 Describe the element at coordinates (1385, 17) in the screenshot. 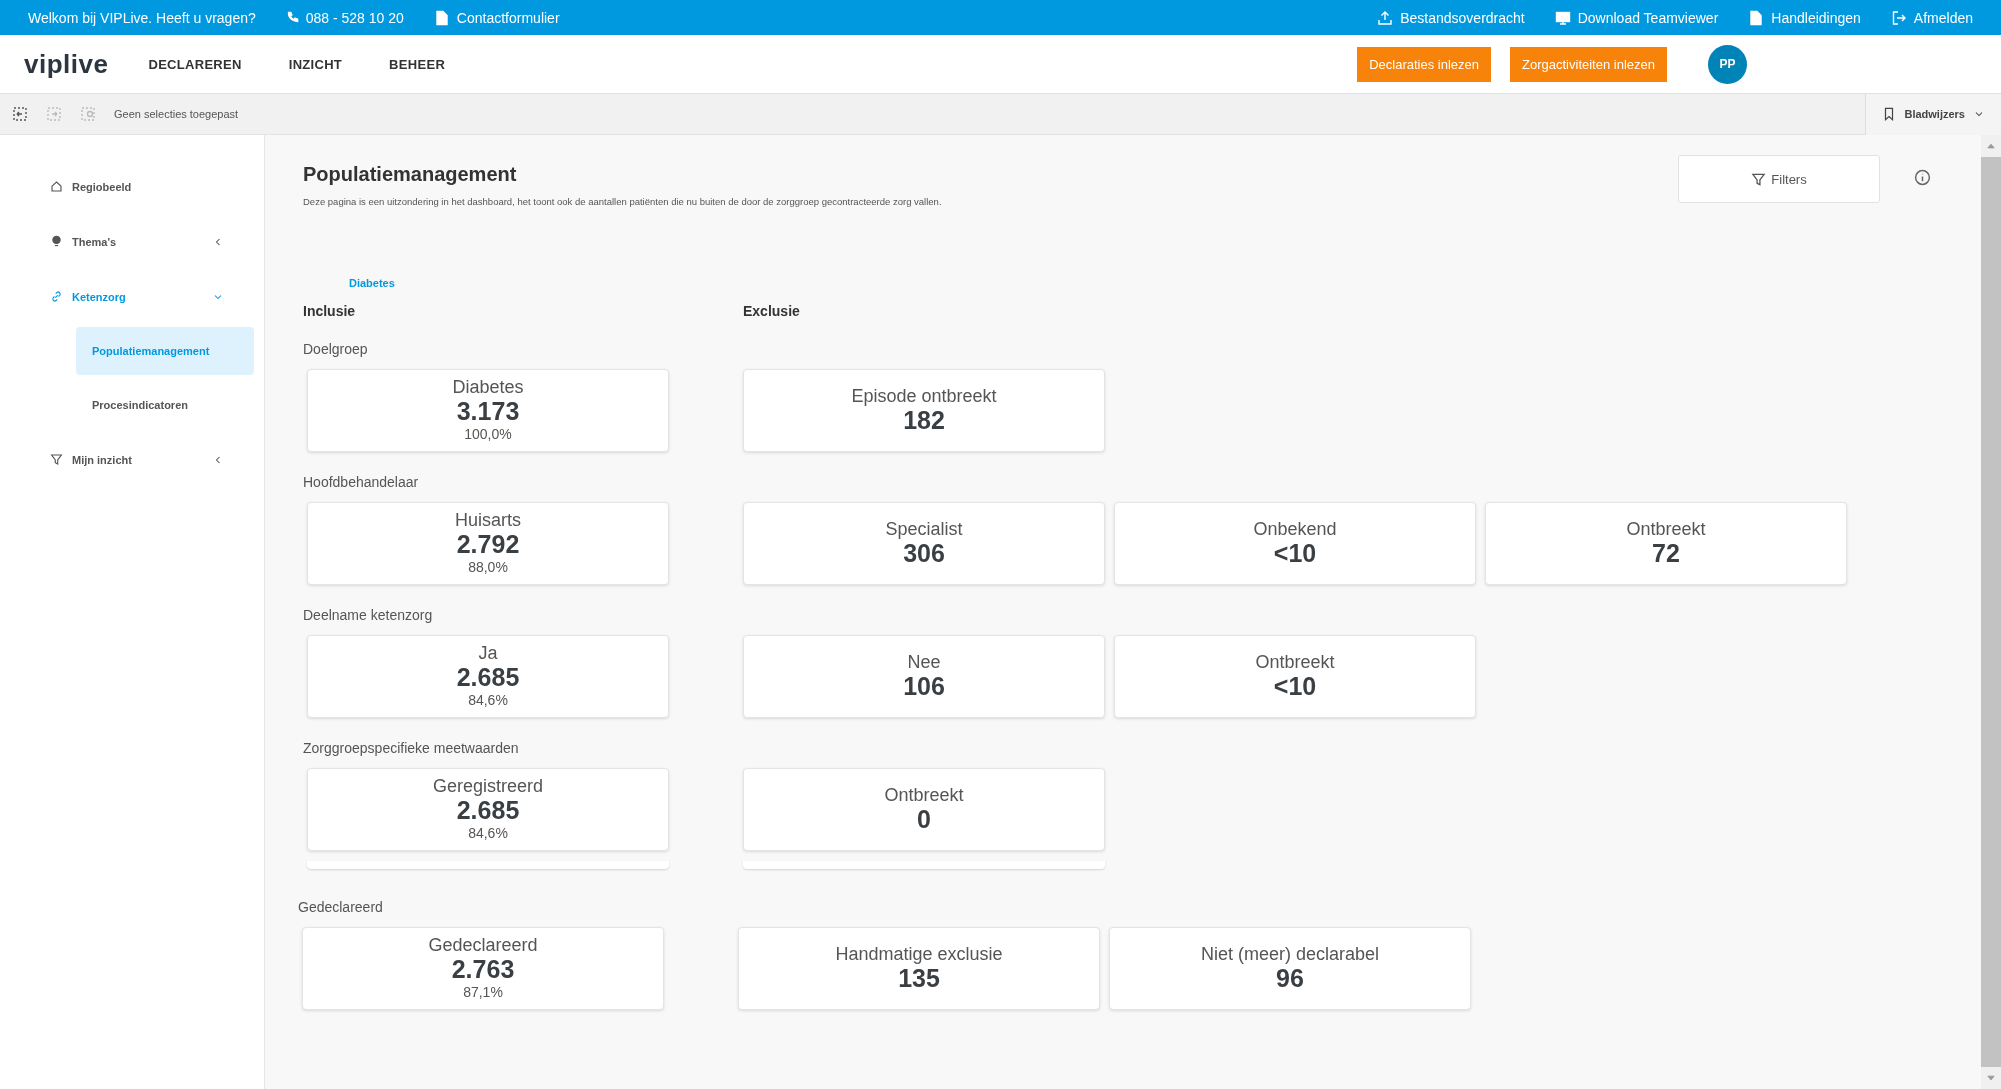

I see `upload-icon` at that location.